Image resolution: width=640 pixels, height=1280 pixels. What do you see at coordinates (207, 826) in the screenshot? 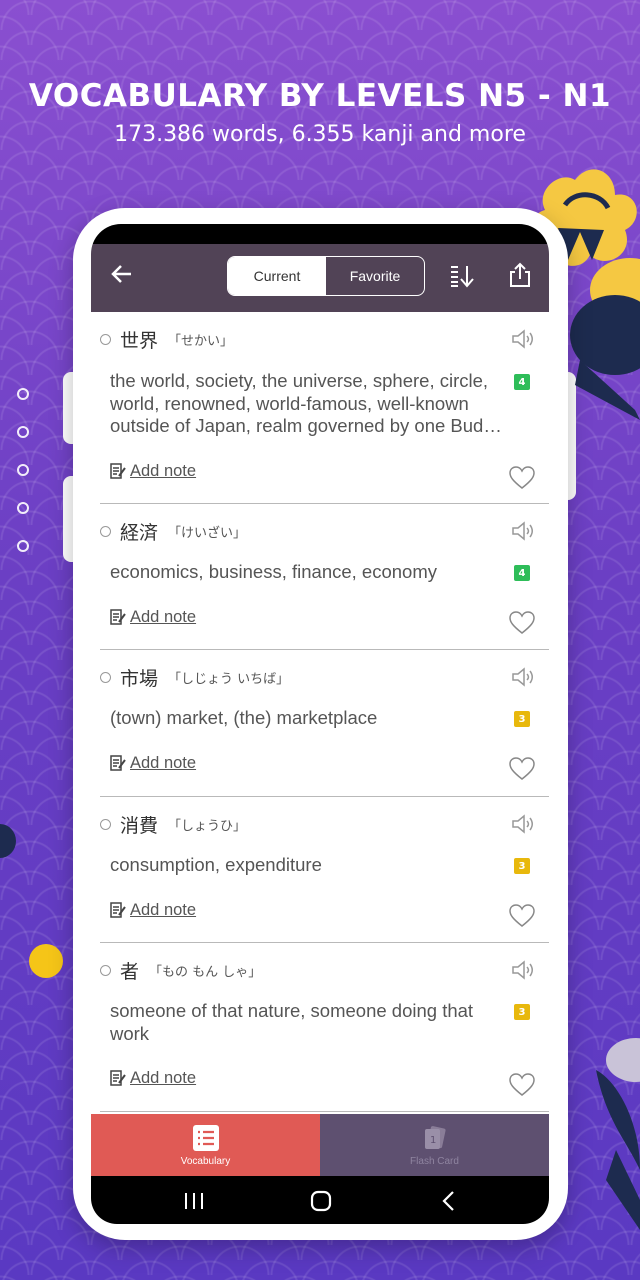
I see `word-kana: 「しょうひ」` at bounding box center [207, 826].